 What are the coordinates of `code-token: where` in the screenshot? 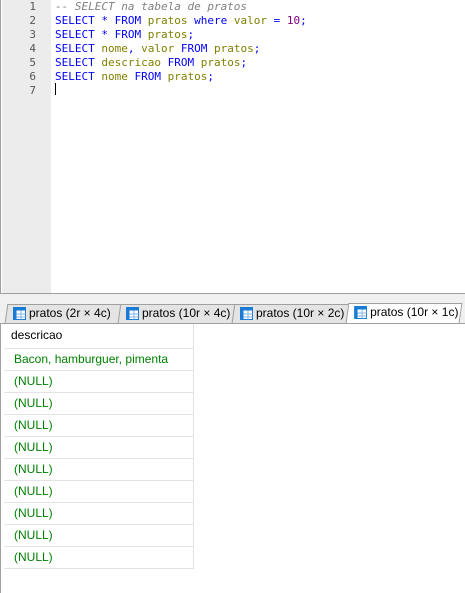 It's located at (211, 20).